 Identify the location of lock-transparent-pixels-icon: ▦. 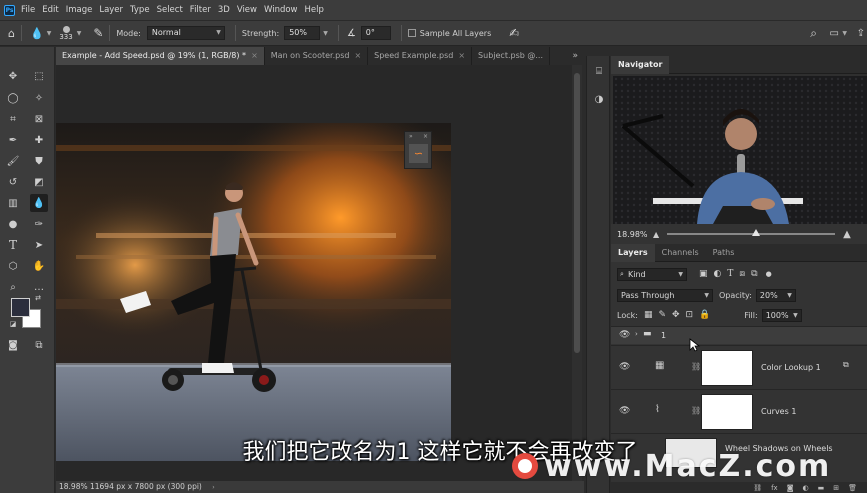
(648, 315).